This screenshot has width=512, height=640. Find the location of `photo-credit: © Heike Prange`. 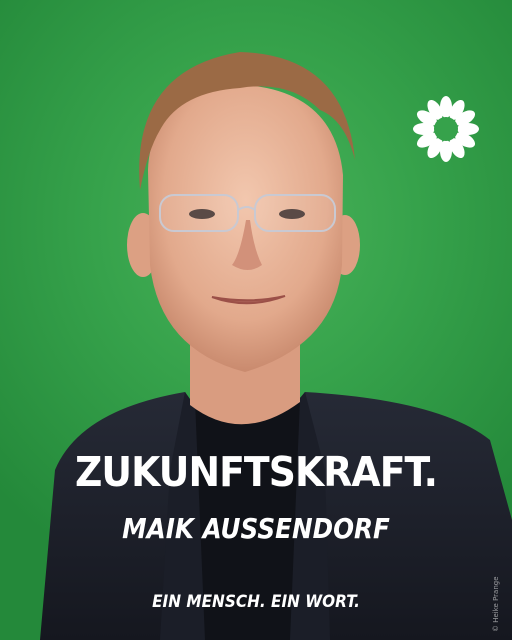

photo-credit: © Heike Prange is located at coordinates (496, 604).